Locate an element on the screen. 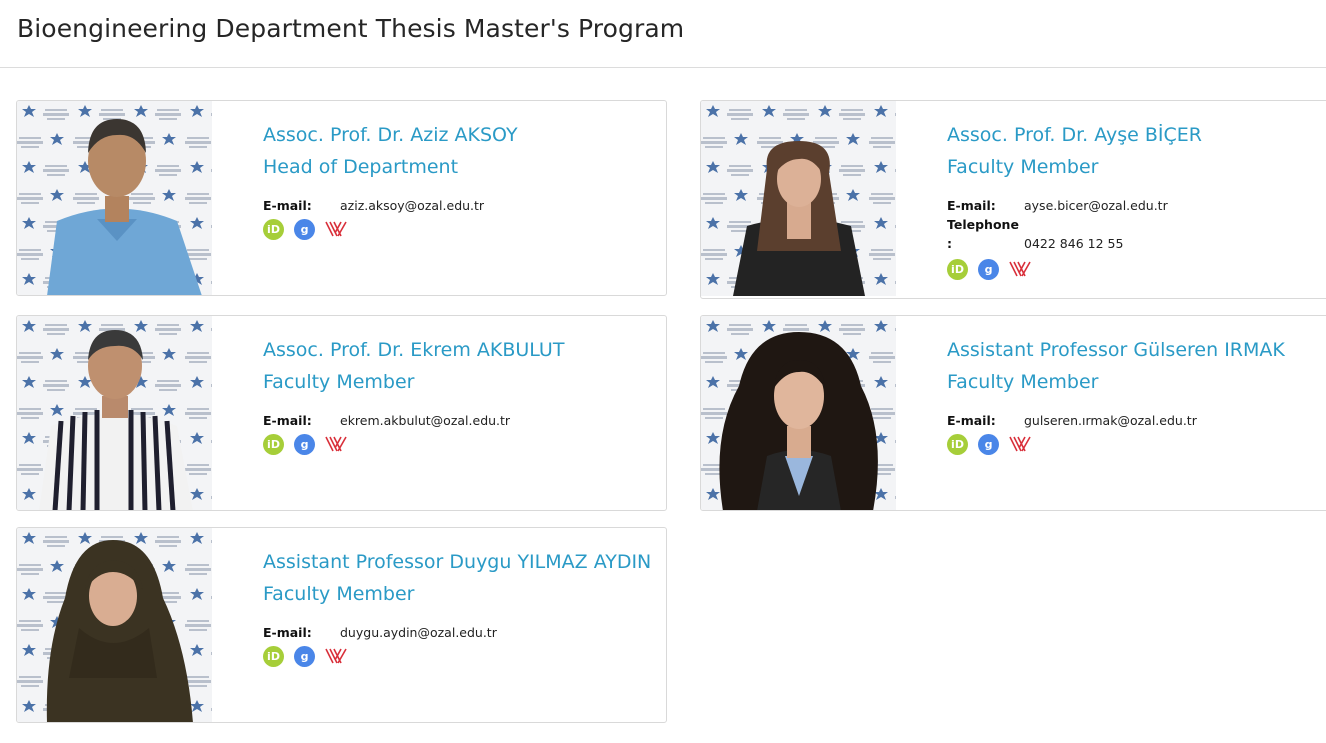 This screenshot has height=743, width=1326. telephone-label: Telephone is located at coordinates (983, 224).